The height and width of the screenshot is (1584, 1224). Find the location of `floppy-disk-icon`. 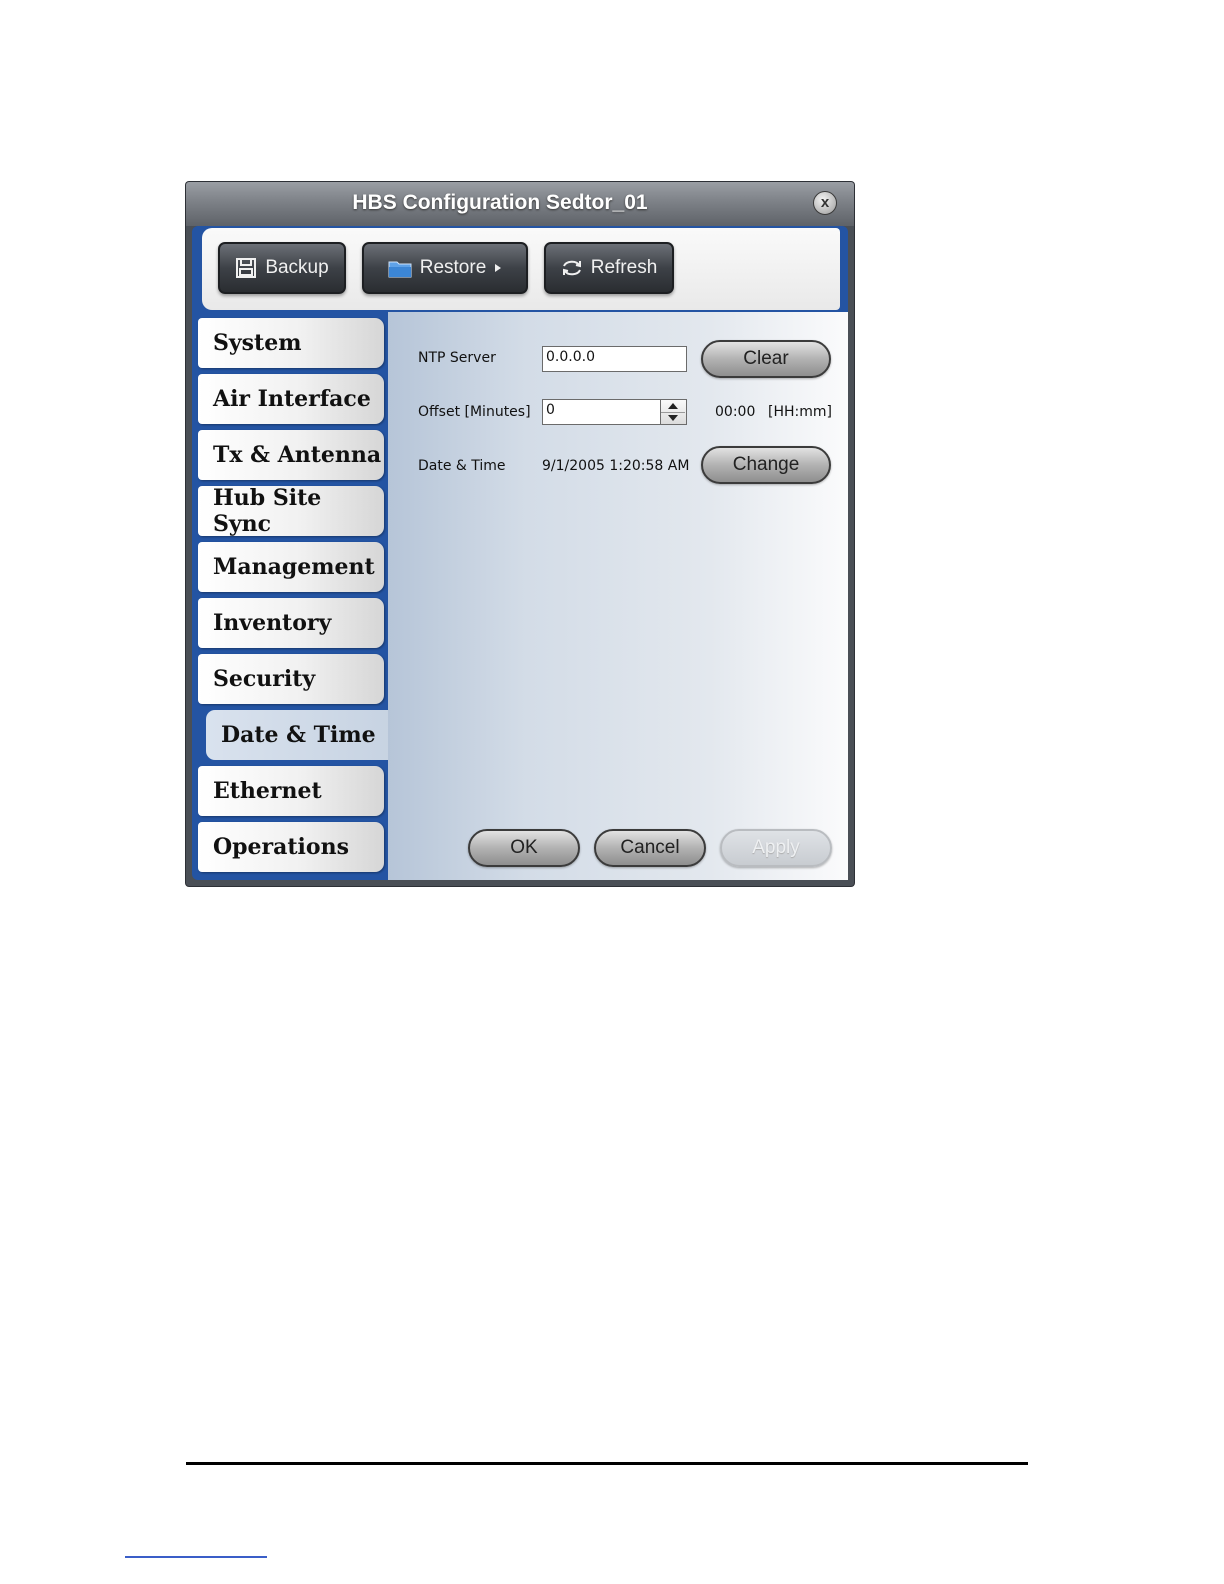

floppy-disk-icon is located at coordinates (246, 268).